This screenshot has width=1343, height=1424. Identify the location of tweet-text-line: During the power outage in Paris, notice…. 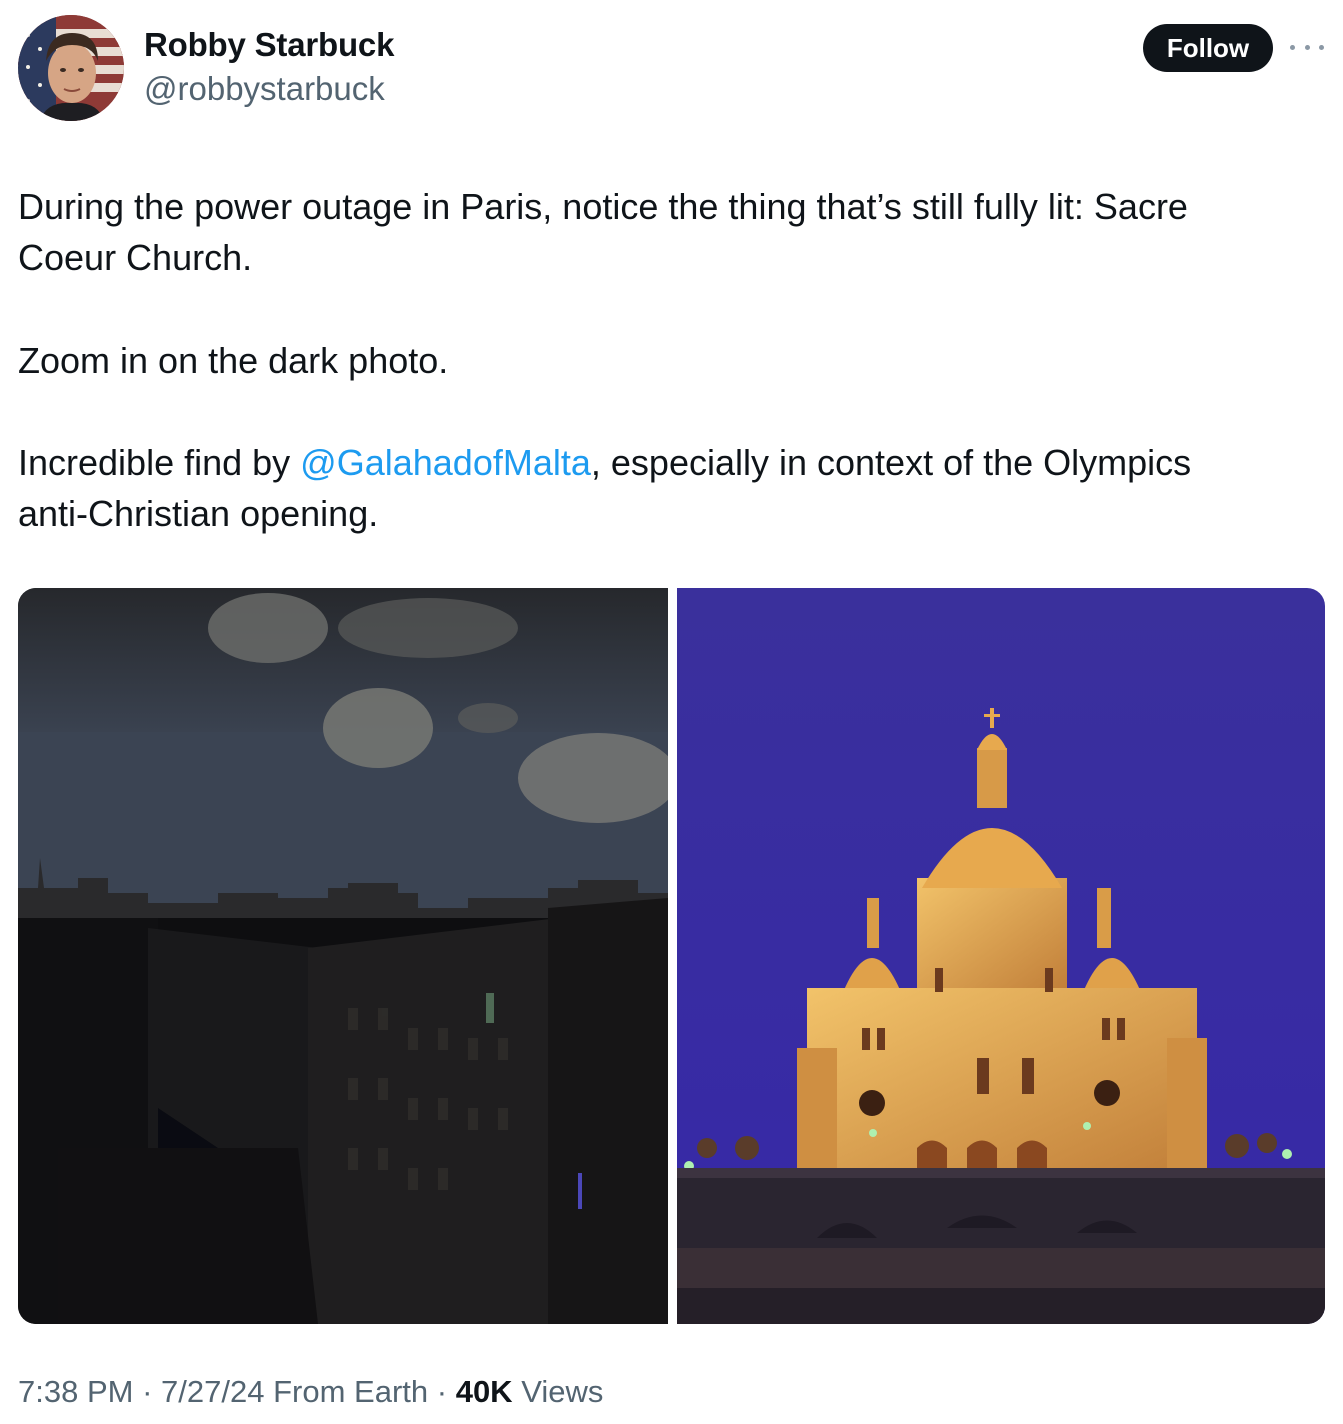
(603, 206).